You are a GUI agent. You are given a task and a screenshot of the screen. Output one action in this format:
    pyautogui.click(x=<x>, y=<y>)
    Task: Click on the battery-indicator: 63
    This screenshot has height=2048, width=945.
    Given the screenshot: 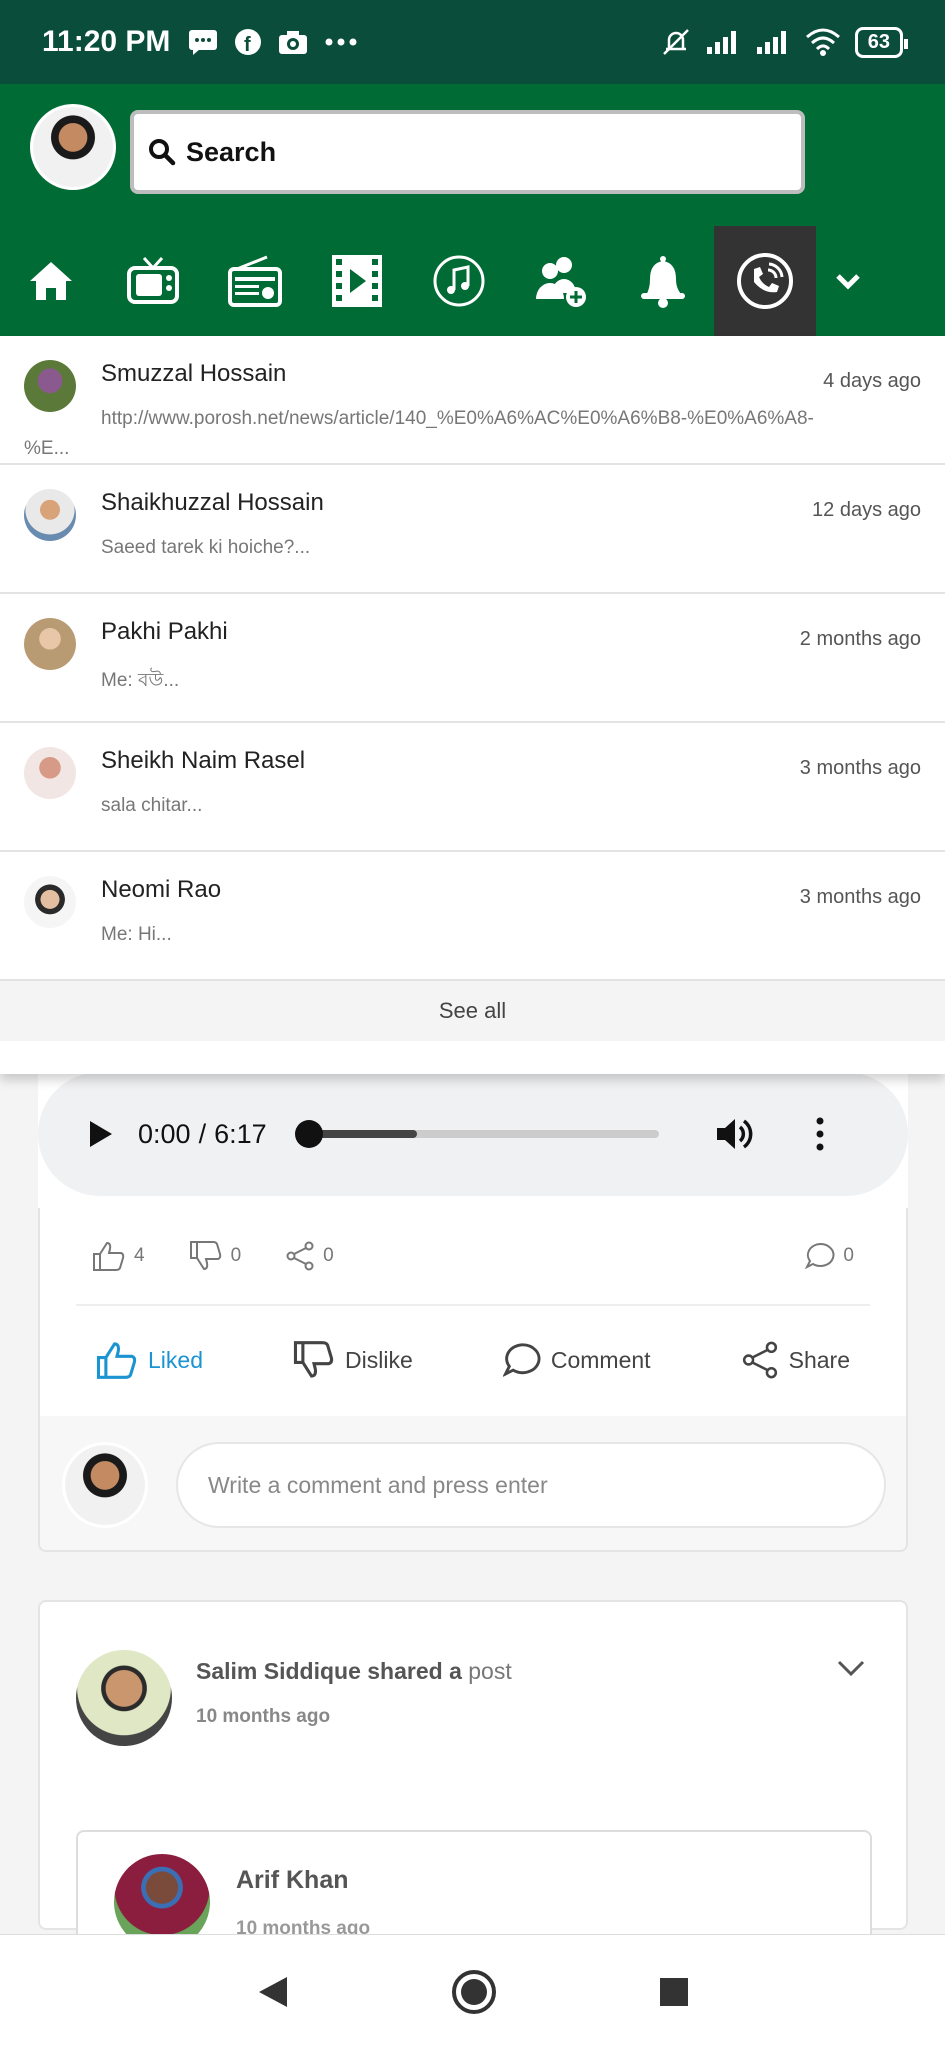 What is the action you would take?
    pyautogui.click(x=881, y=42)
    